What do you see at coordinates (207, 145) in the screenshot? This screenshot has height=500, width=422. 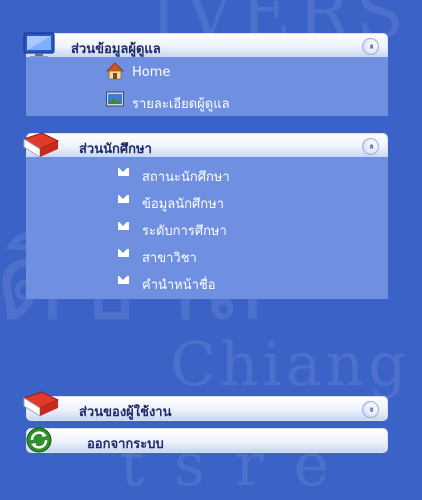 I see `student-section-header: ส่วนนักศึกษา «` at bounding box center [207, 145].